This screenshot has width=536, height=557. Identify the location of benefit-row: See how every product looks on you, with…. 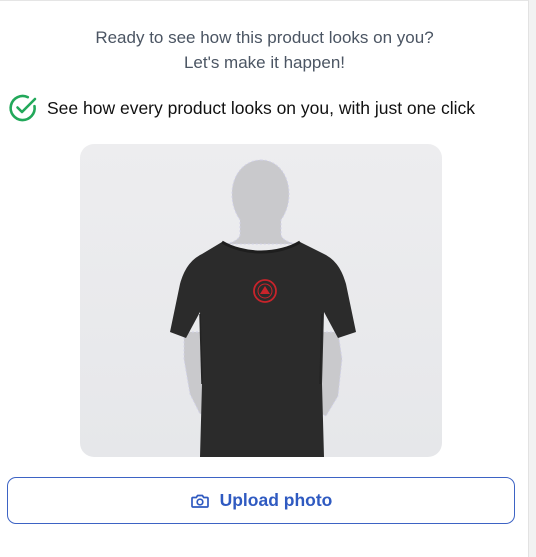
(241, 108).